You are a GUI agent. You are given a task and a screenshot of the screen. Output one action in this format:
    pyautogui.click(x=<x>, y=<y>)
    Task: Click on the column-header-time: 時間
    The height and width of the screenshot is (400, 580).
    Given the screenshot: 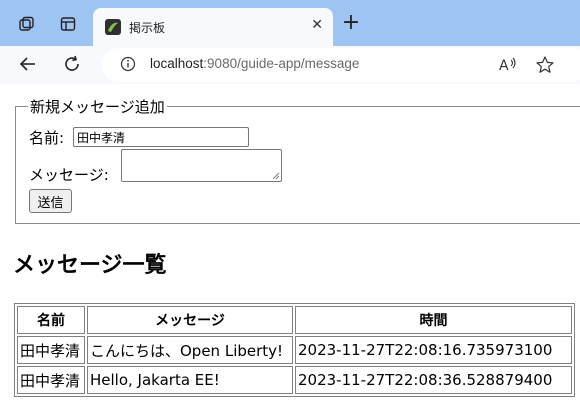 What is the action you would take?
    pyautogui.click(x=433, y=320)
    